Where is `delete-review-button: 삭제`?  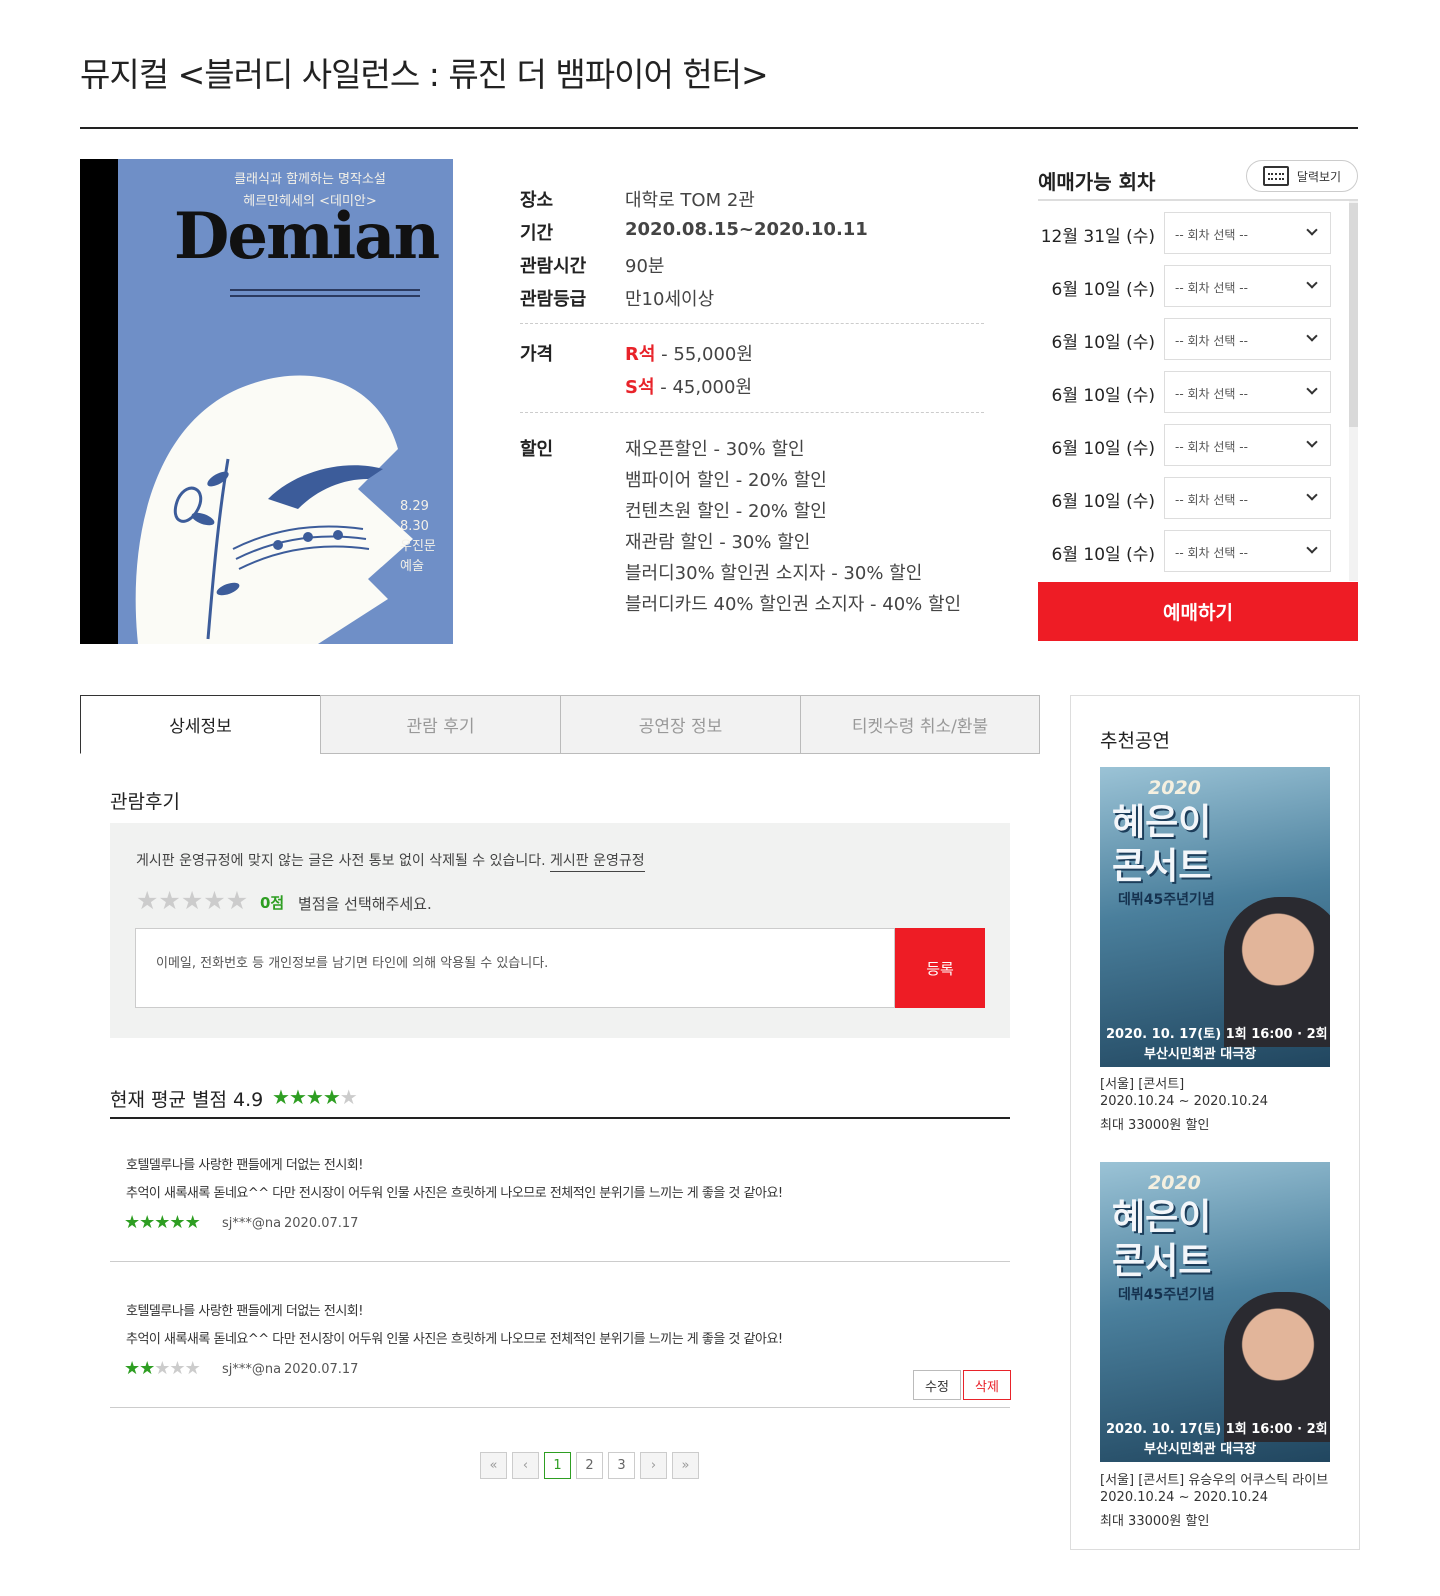 delete-review-button: 삭제 is located at coordinates (987, 1385).